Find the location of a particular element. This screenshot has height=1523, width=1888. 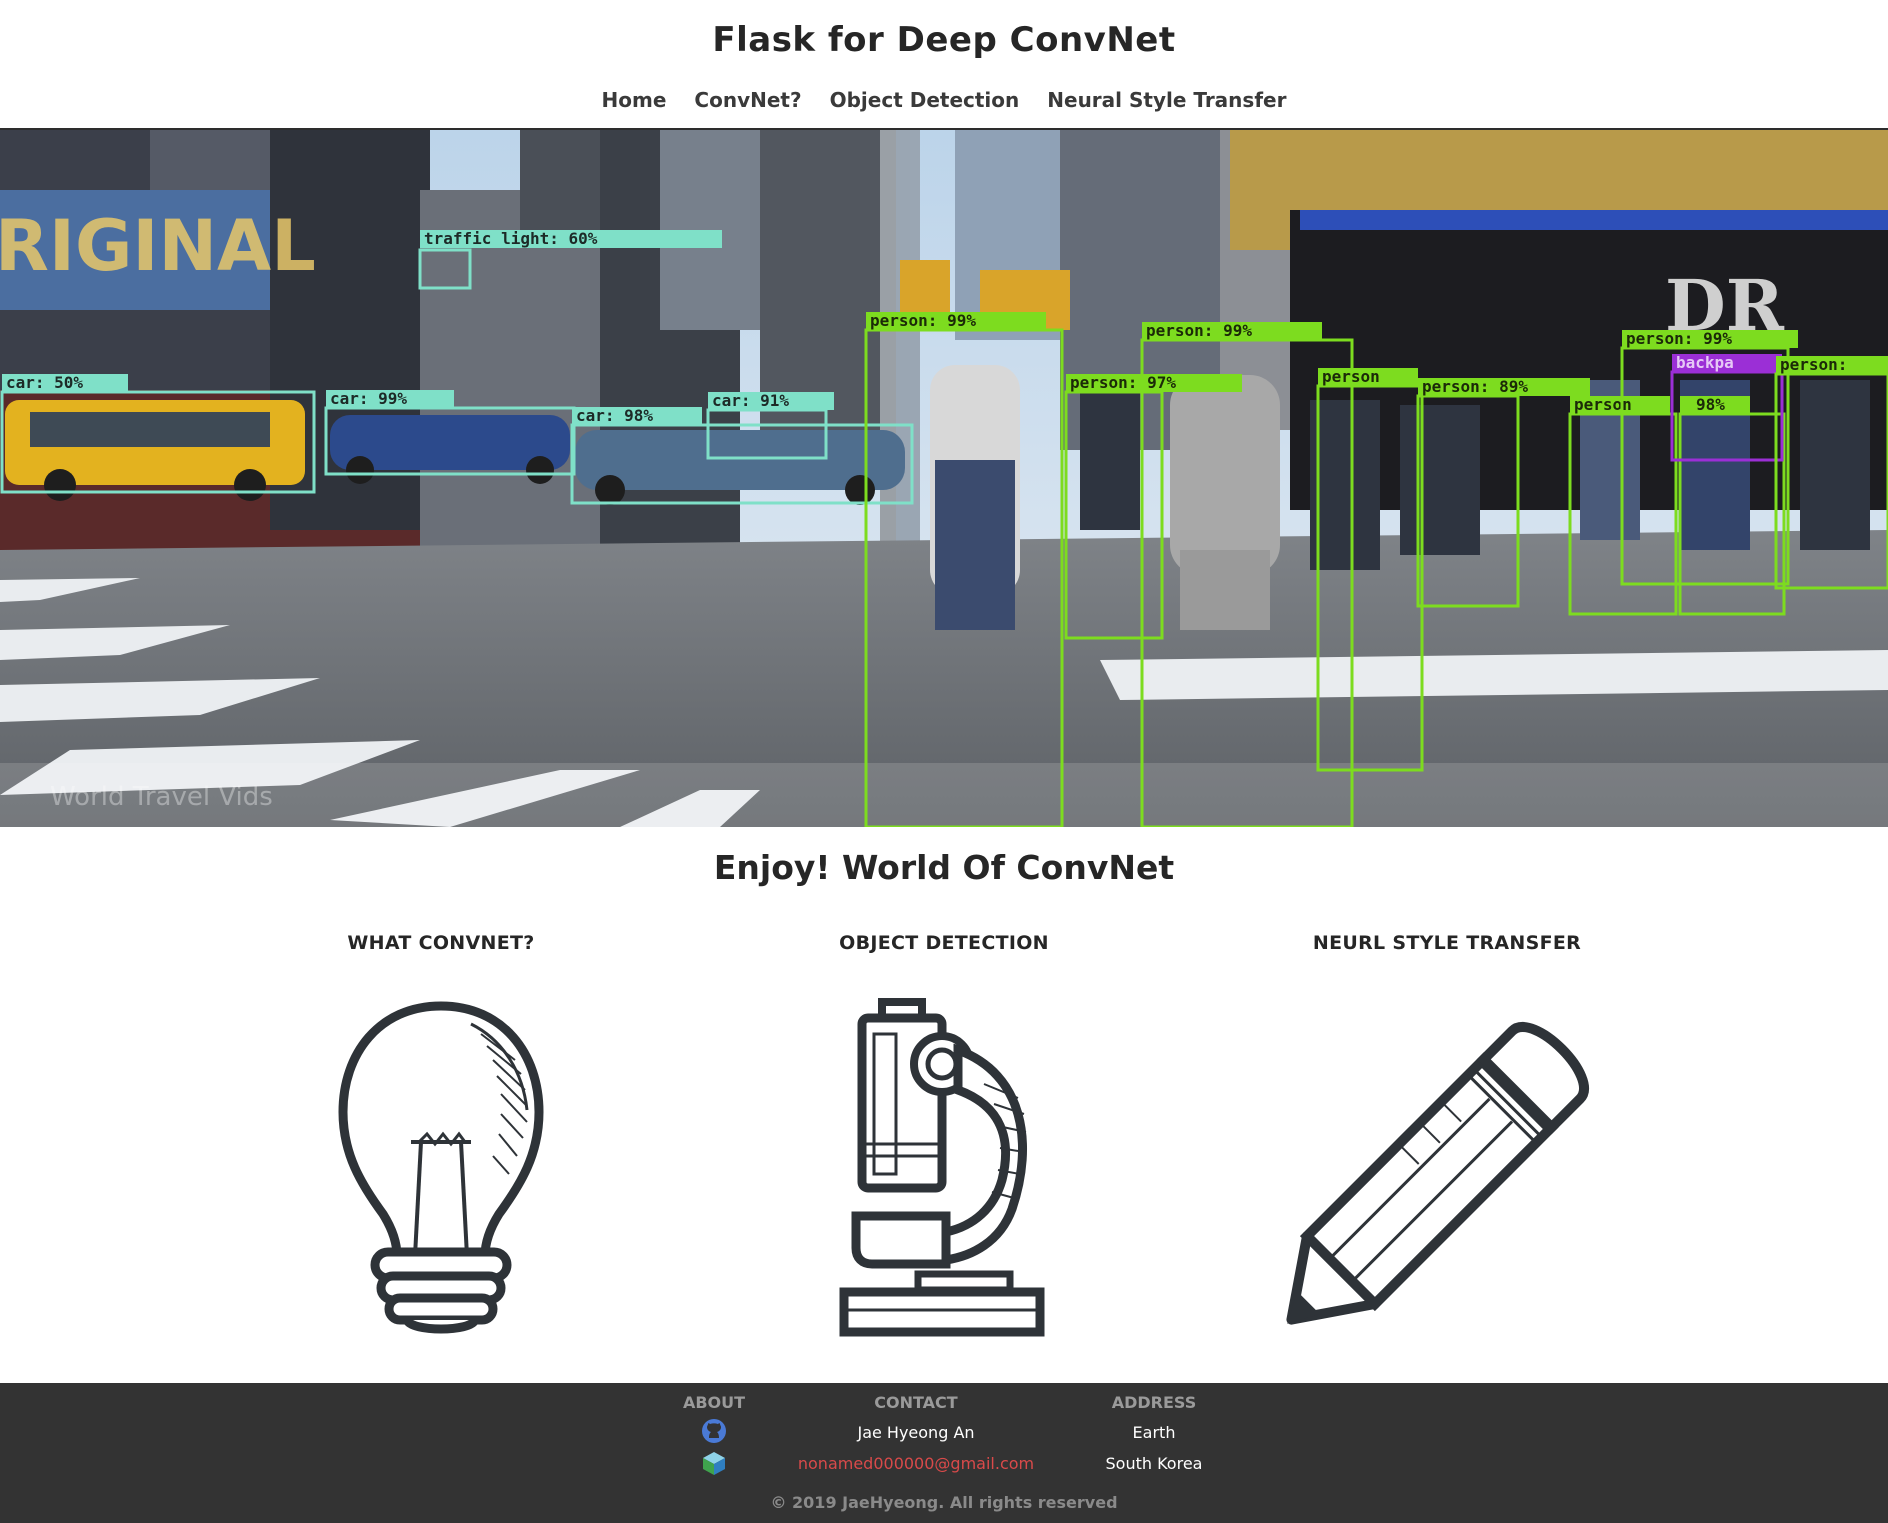

car-label-1: car: 50% is located at coordinates (44, 382).